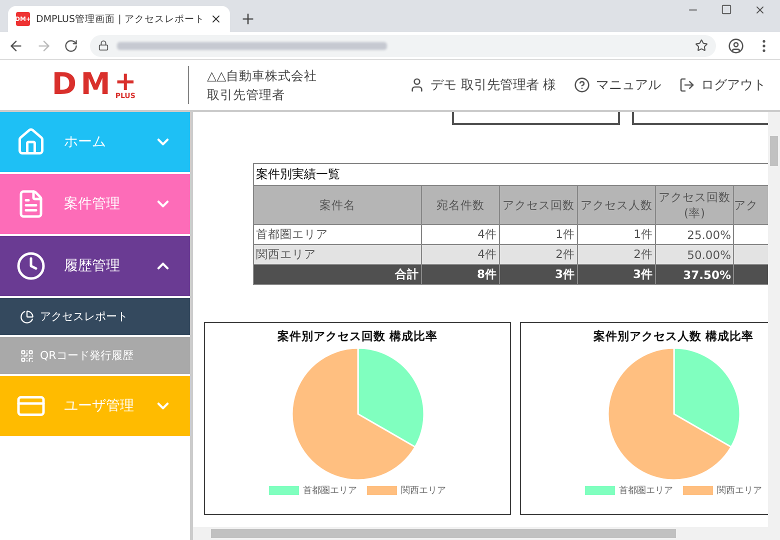 The width and height of the screenshot is (780, 540). I want to click on tab-title: DMPLUS管理画面 | アクセスレポート, so click(120, 19).